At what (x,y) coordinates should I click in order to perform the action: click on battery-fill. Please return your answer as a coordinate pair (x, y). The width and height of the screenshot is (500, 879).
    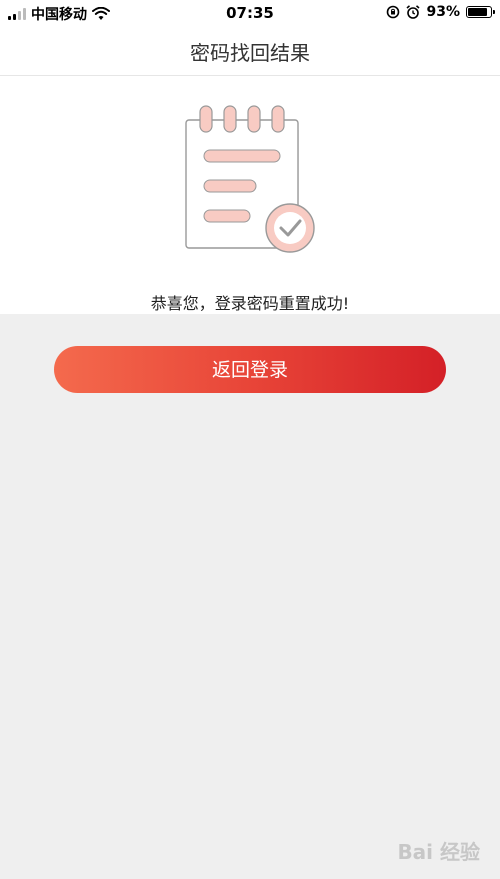
    Looking at the image, I should click on (478, 12).